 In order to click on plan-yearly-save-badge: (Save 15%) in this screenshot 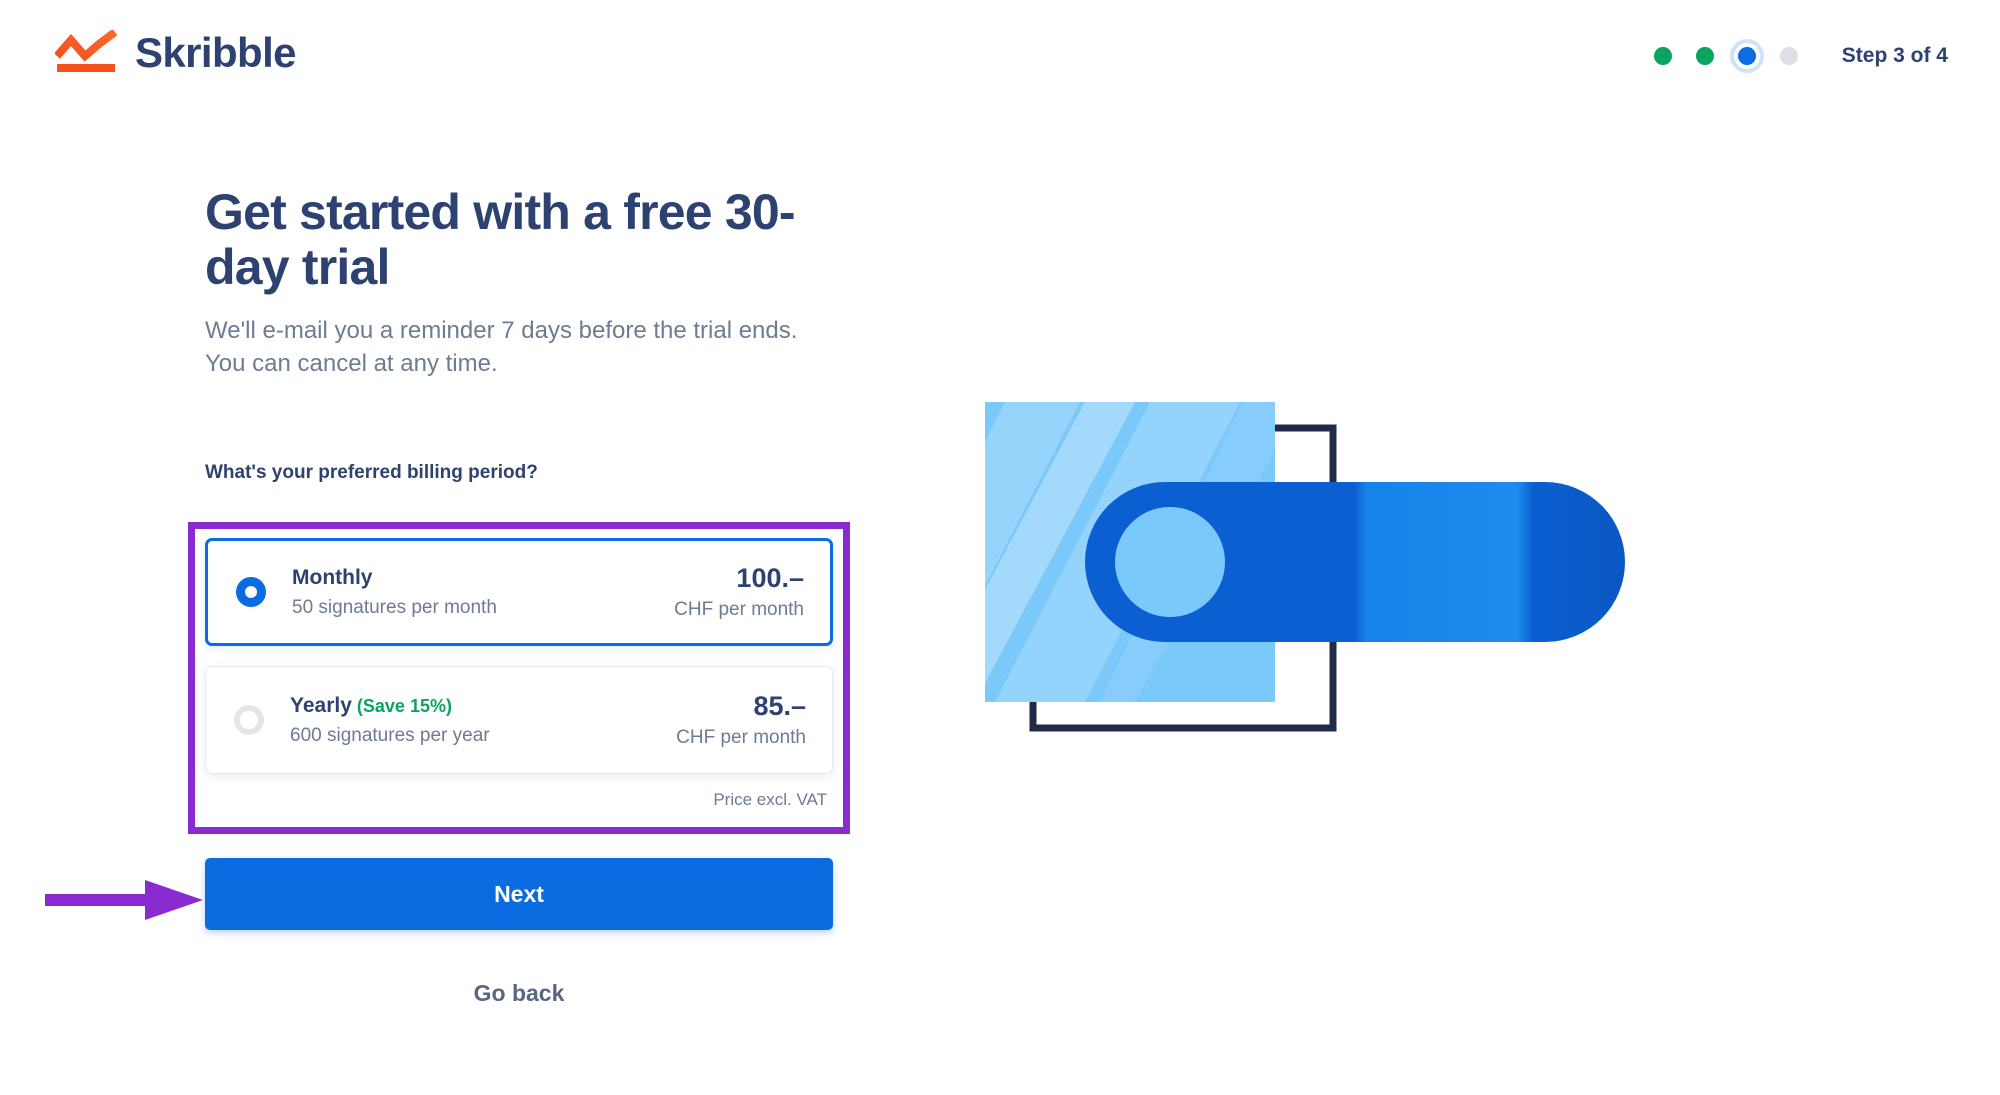, I will do `click(404, 705)`.